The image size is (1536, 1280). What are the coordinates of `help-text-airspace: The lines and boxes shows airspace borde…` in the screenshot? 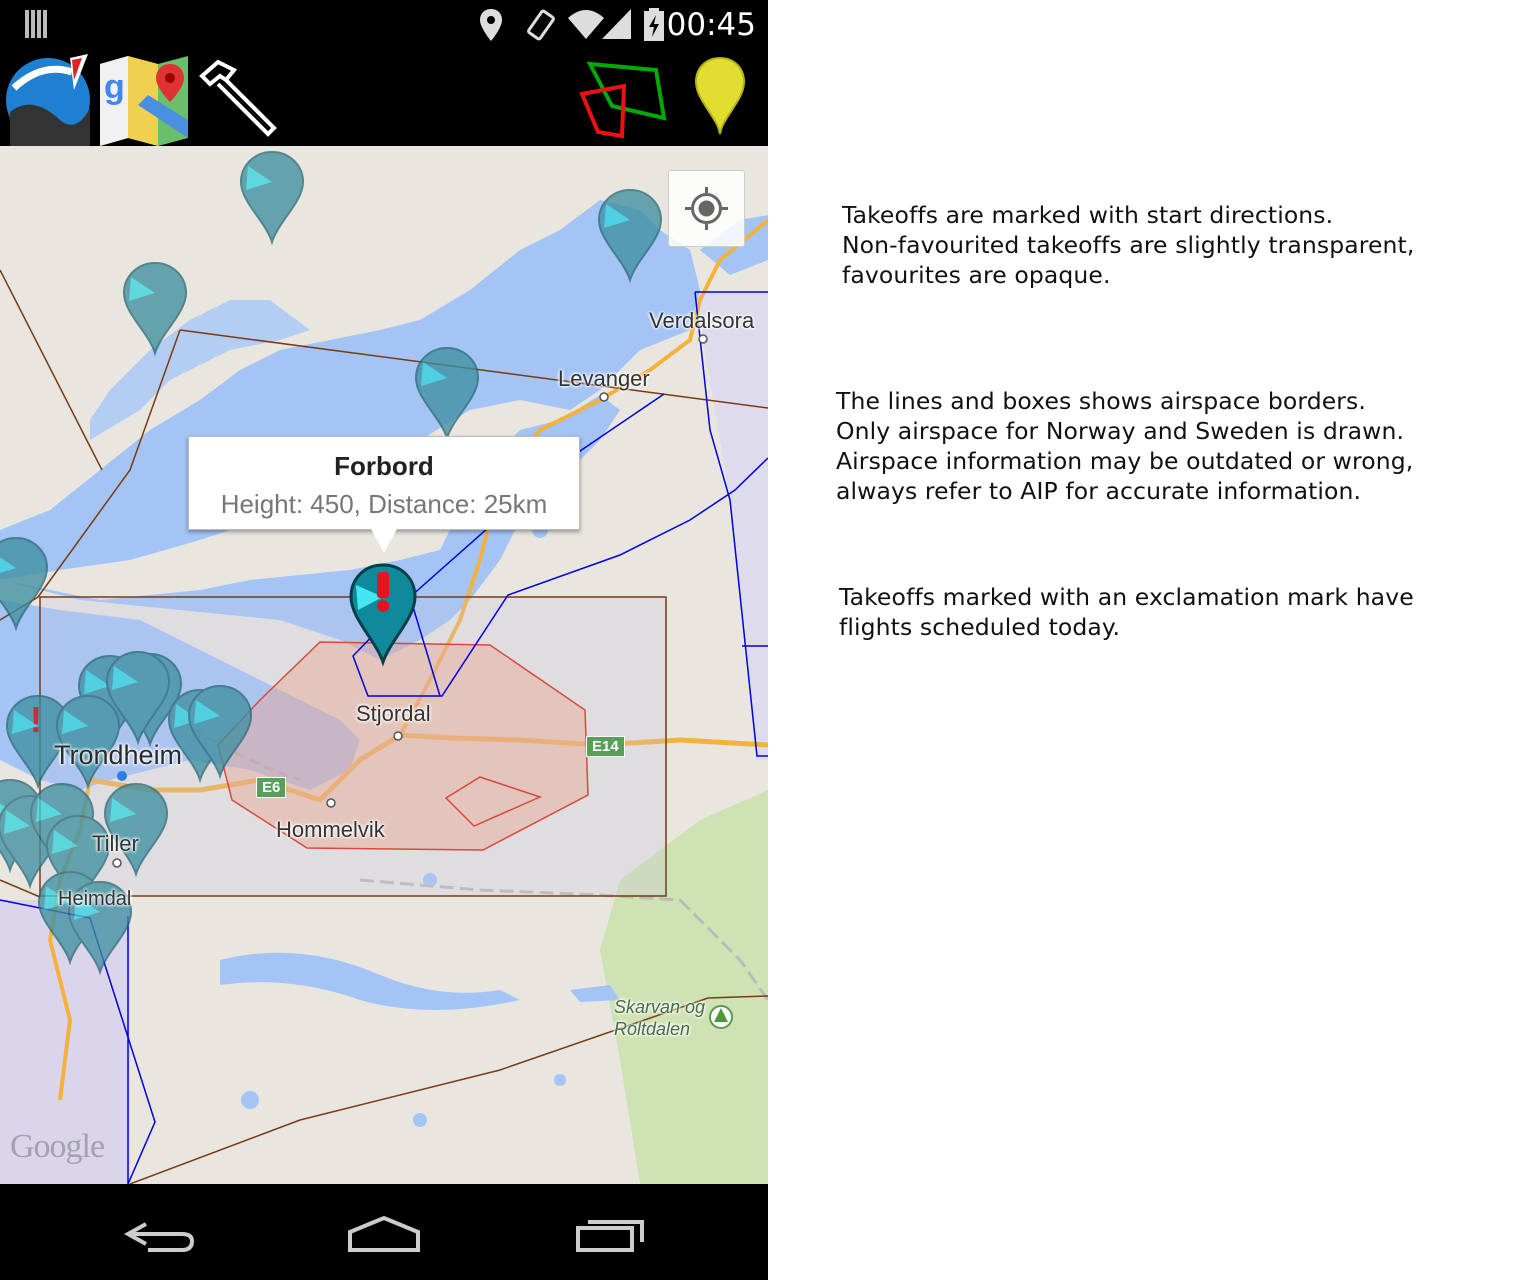 It's located at (1125, 446).